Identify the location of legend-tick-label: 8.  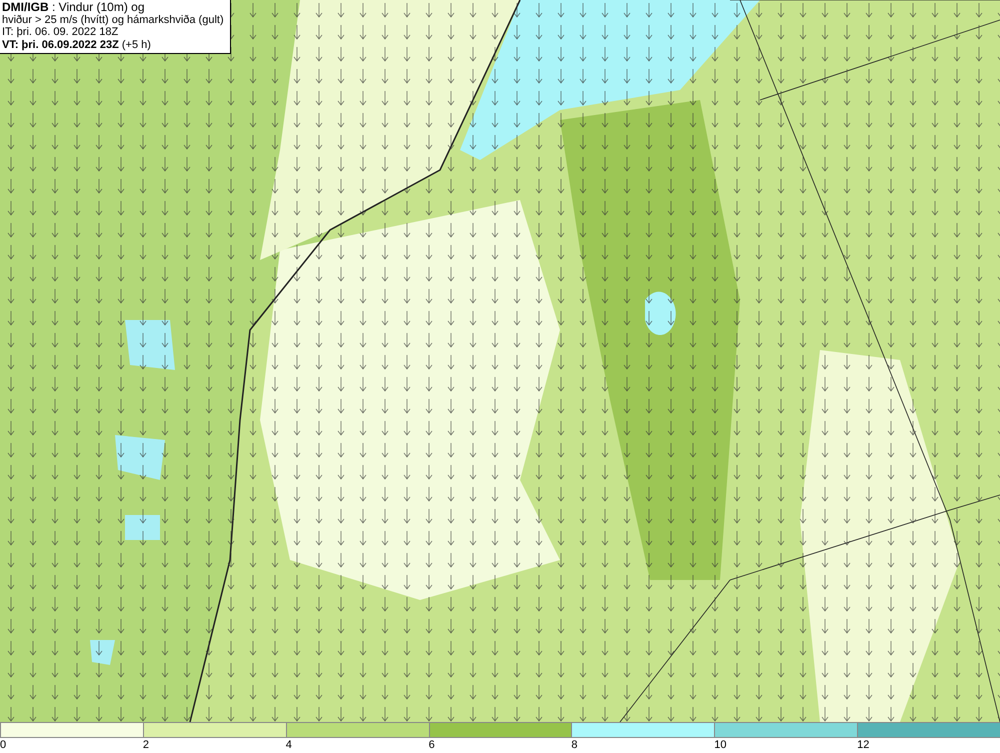
(574, 745).